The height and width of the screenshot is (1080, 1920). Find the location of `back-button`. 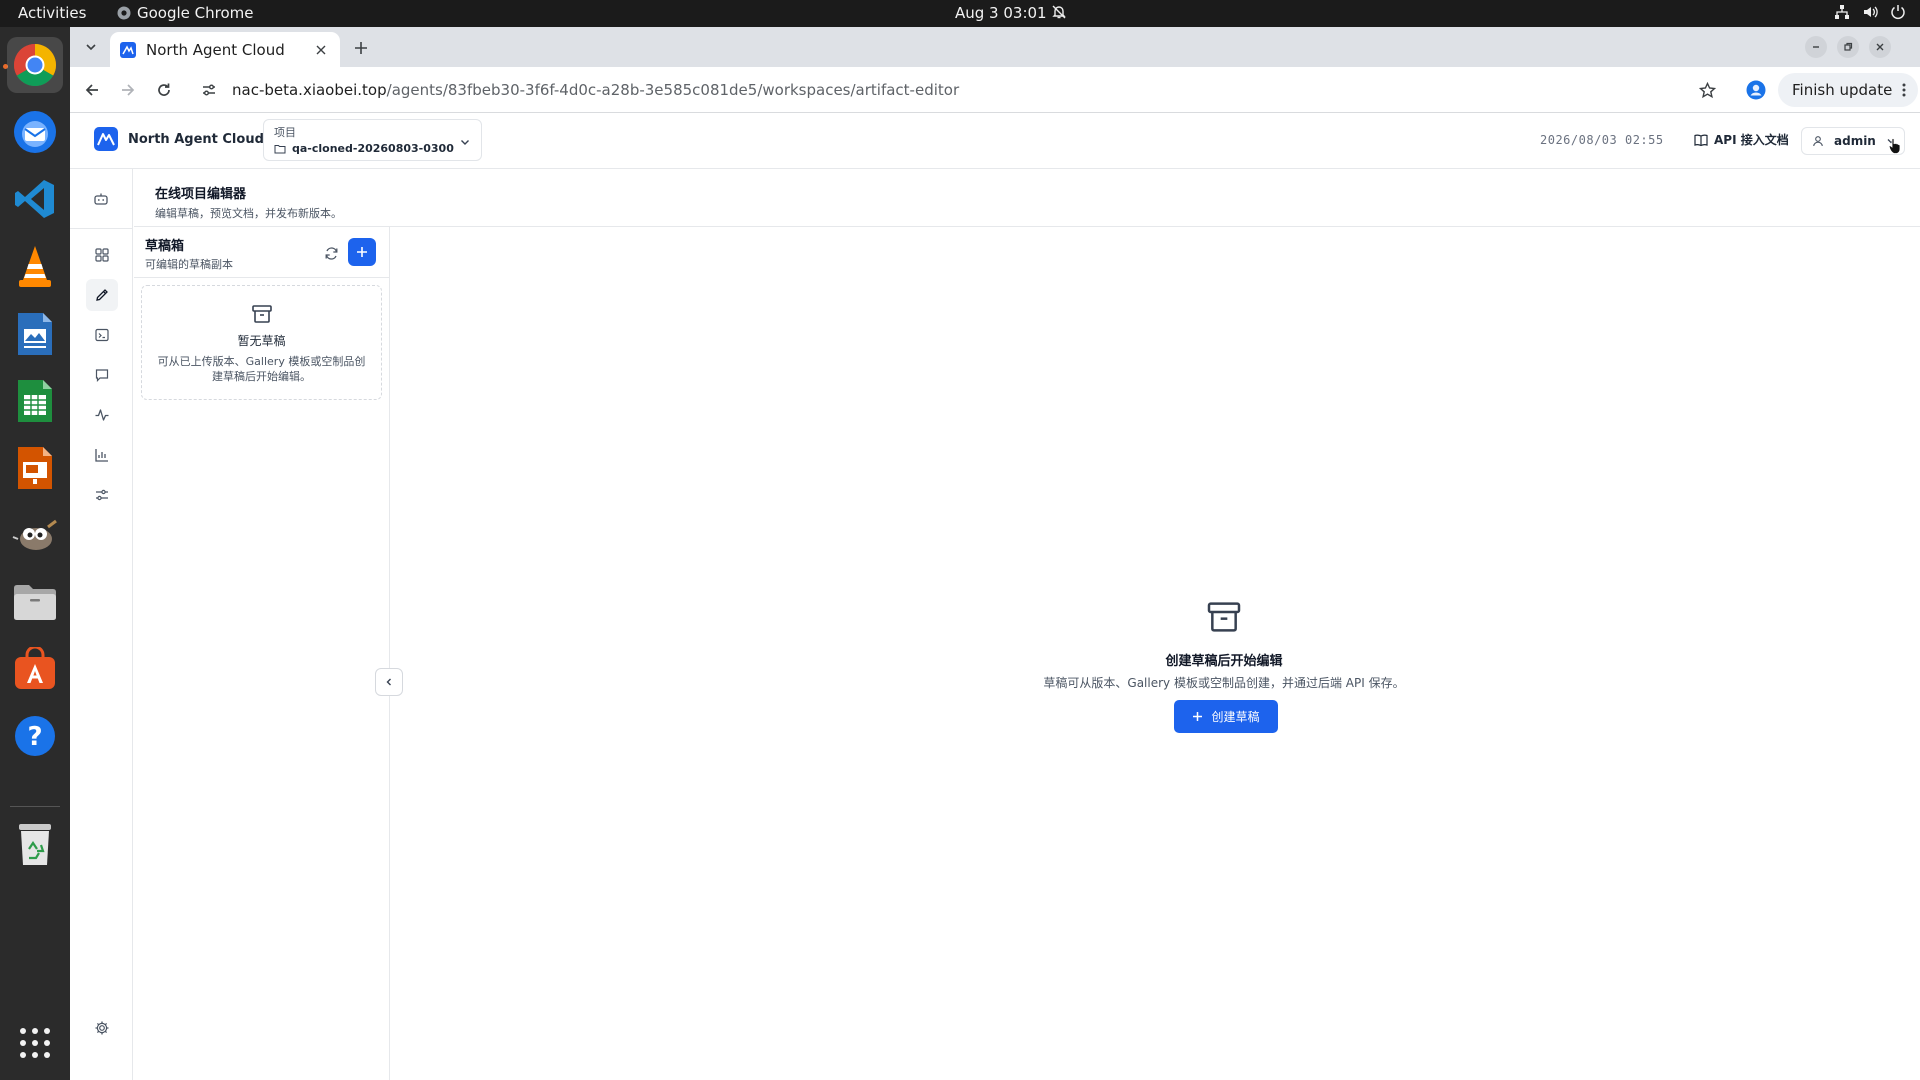

back-button is located at coordinates (92, 90).